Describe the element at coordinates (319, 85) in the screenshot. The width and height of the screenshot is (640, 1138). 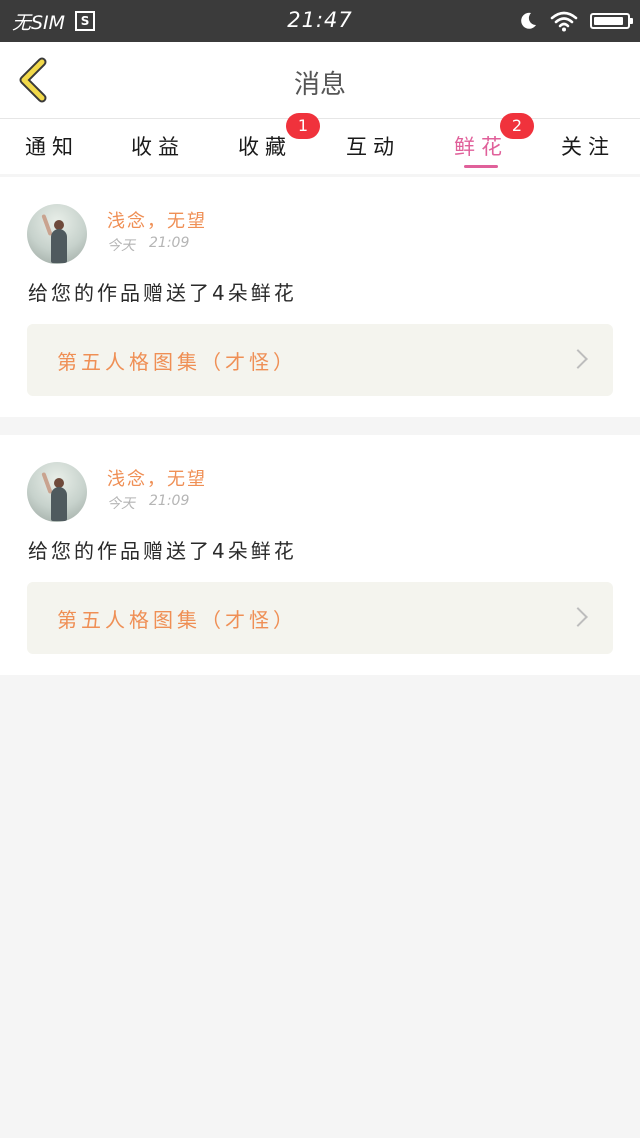
I see `page-title: 消息` at that location.